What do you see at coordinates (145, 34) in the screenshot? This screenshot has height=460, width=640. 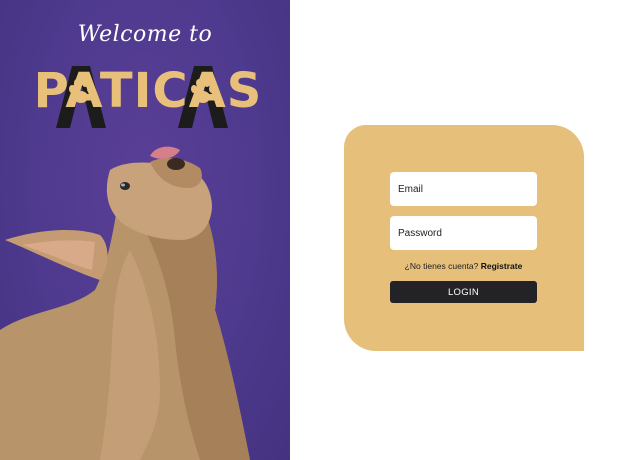 I see `welcome-text: Welcome to` at bounding box center [145, 34].